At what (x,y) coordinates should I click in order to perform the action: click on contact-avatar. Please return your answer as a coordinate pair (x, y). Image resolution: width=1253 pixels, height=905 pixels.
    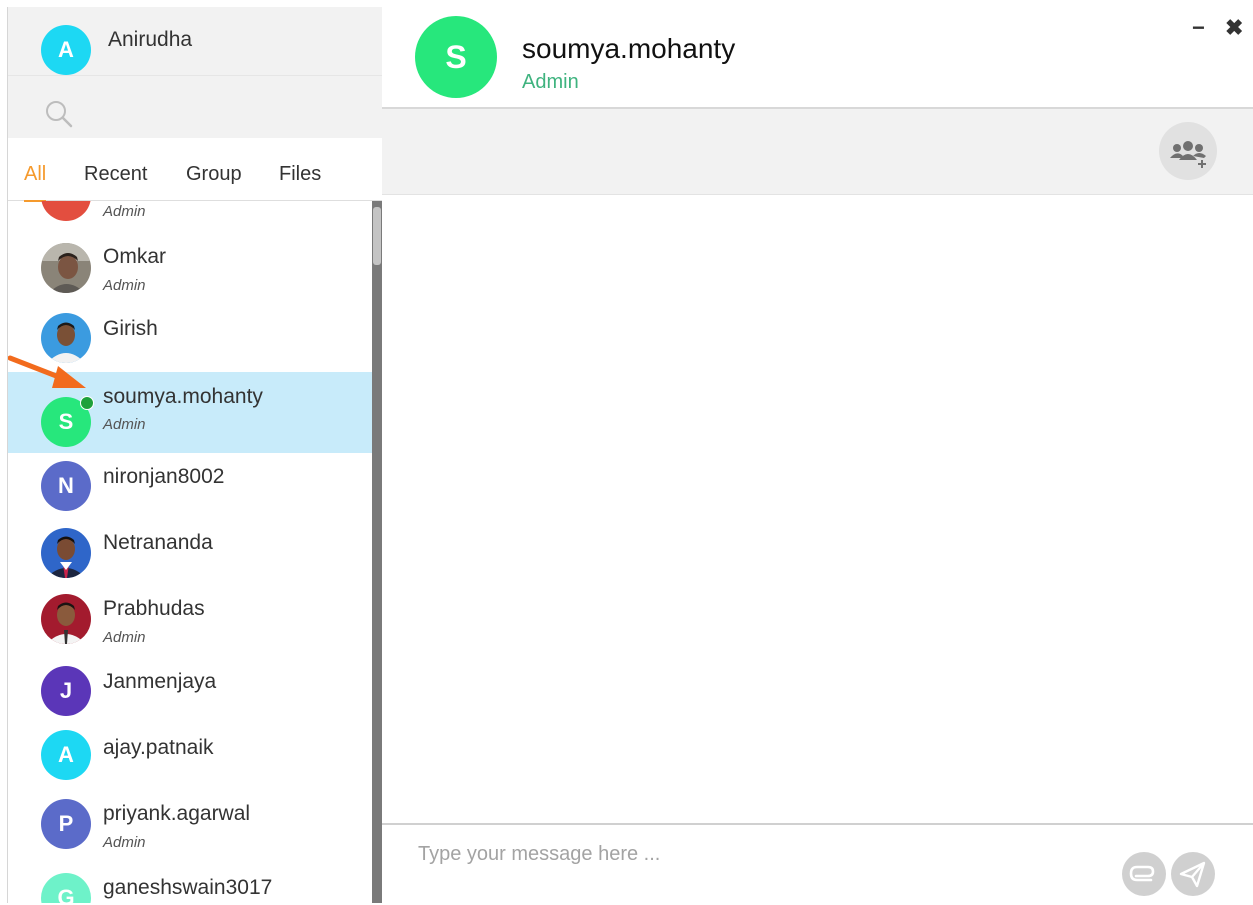
    Looking at the image, I should click on (66, 211).